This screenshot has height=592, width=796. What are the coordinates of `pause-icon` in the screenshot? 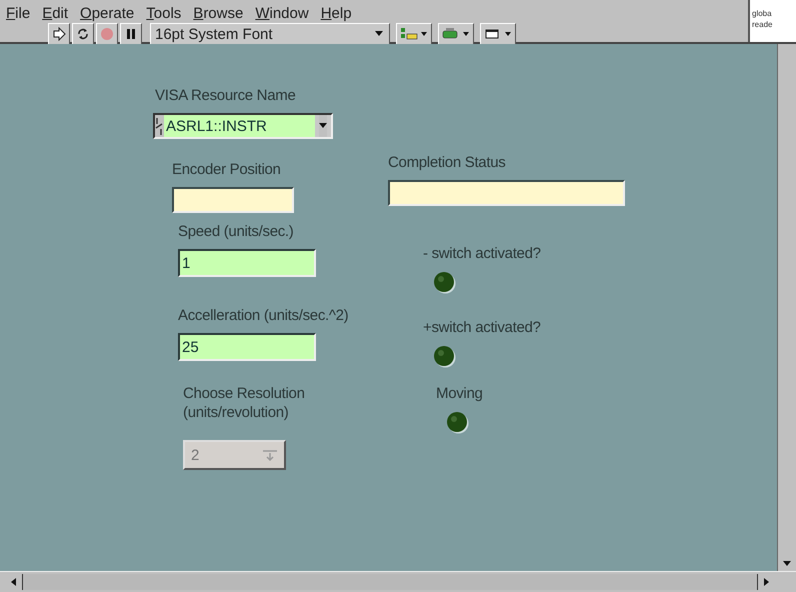 It's located at (131, 34).